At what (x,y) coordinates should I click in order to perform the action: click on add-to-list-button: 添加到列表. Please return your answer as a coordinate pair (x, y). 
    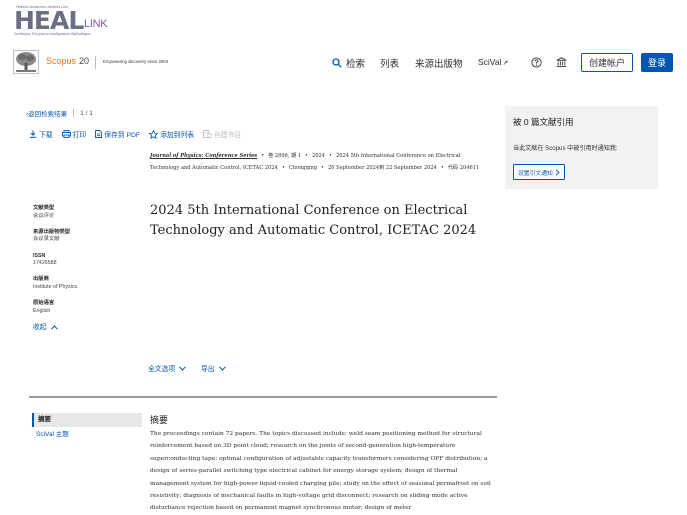
    Looking at the image, I should click on (171, 134).